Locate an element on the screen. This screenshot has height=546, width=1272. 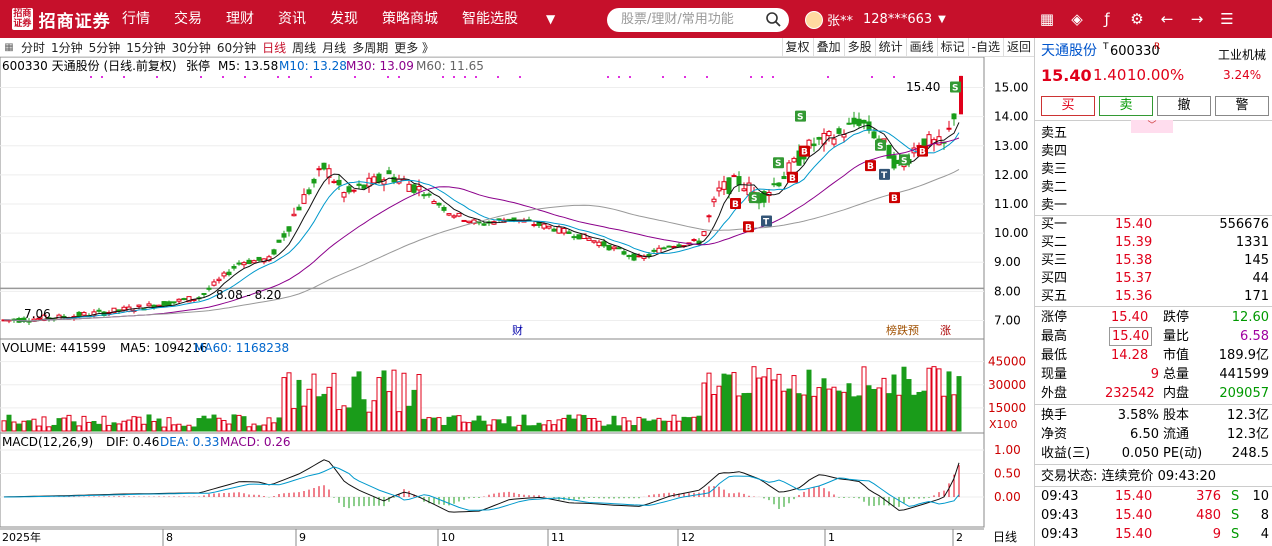
daily-tab: 日线 is located at coordinates (1005, 537).